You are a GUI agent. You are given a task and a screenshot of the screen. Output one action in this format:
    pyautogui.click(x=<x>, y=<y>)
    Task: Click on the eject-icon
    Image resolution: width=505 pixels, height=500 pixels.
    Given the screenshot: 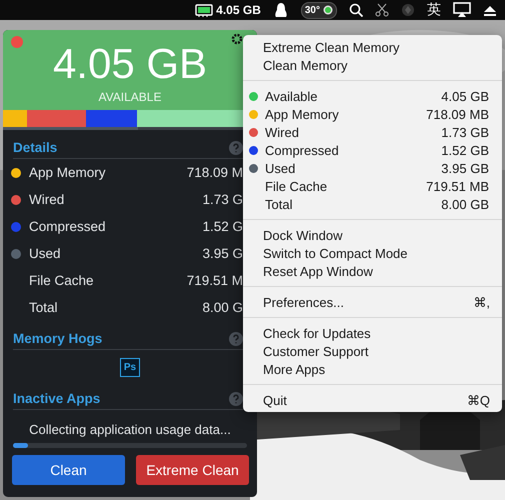 What is the action you would take?
    pyautogui.click(x=490, y=10)
    